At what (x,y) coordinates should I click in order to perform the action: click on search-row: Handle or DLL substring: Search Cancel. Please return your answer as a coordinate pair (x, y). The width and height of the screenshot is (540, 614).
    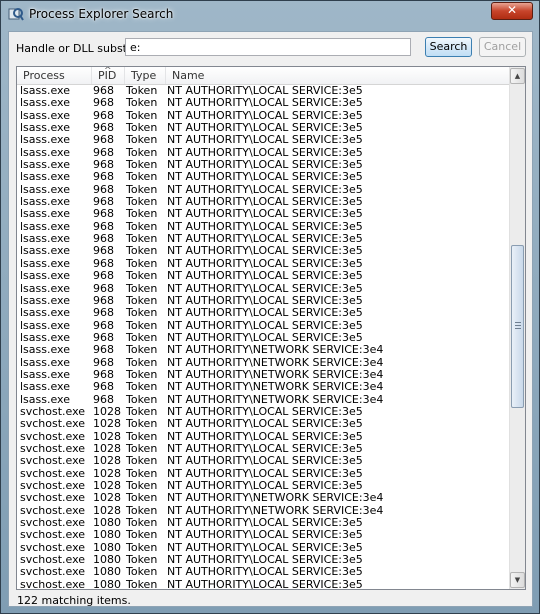
    Looking at the image, I should click on (270, 47).